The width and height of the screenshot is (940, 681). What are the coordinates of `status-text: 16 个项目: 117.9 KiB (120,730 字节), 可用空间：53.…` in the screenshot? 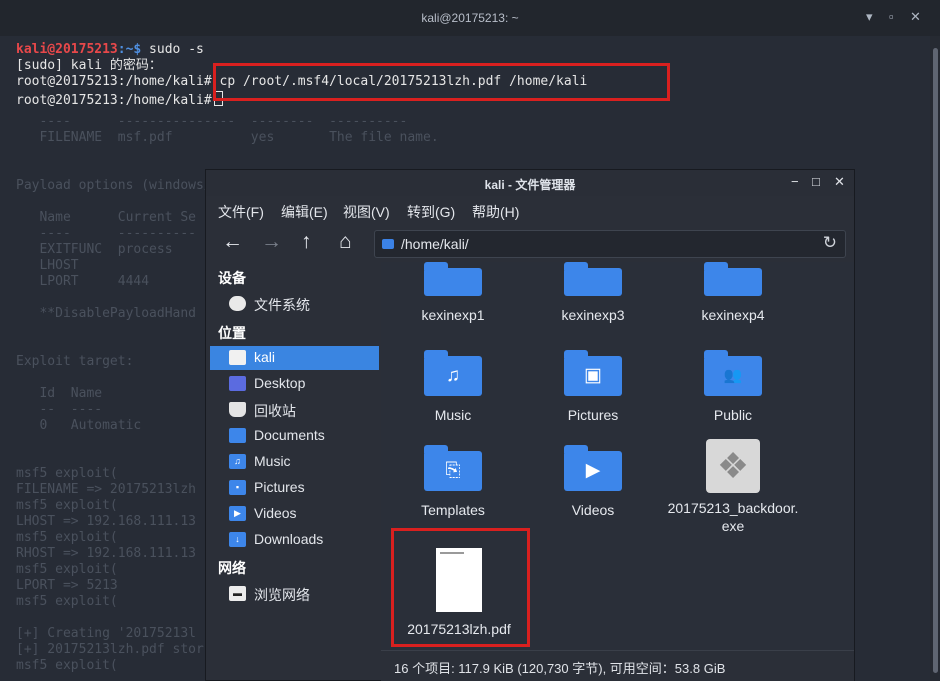 It's located at (560, 668).